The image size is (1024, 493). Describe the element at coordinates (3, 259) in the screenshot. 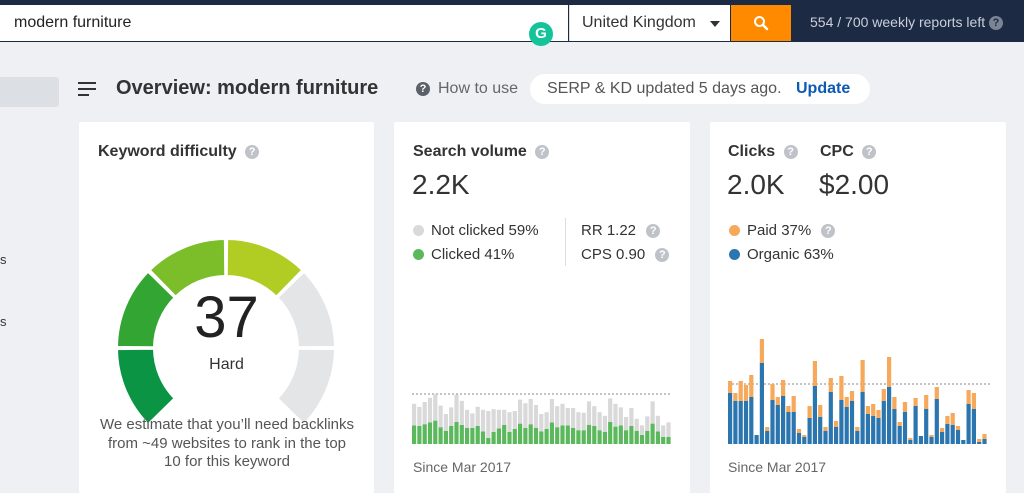

I see `sidebar-item-label: s` at that location.